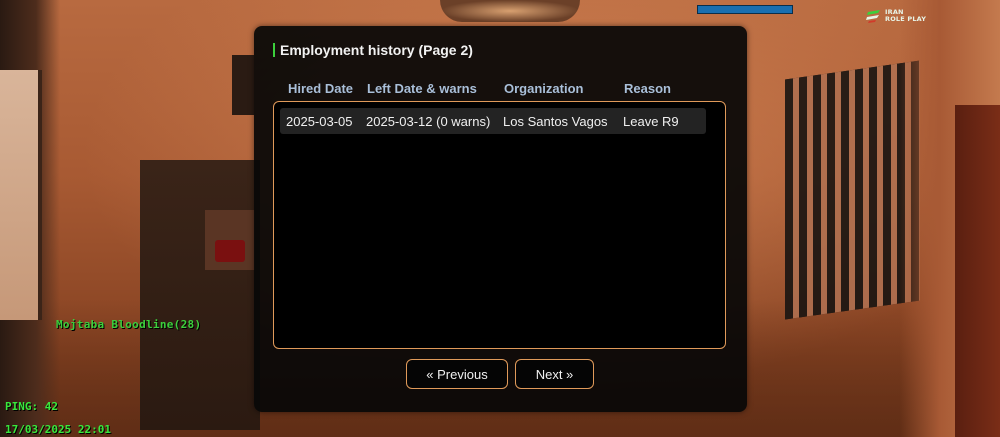  I want to click on player-name-tag: Mojtaba Bloodline(28), so click(129, 324).